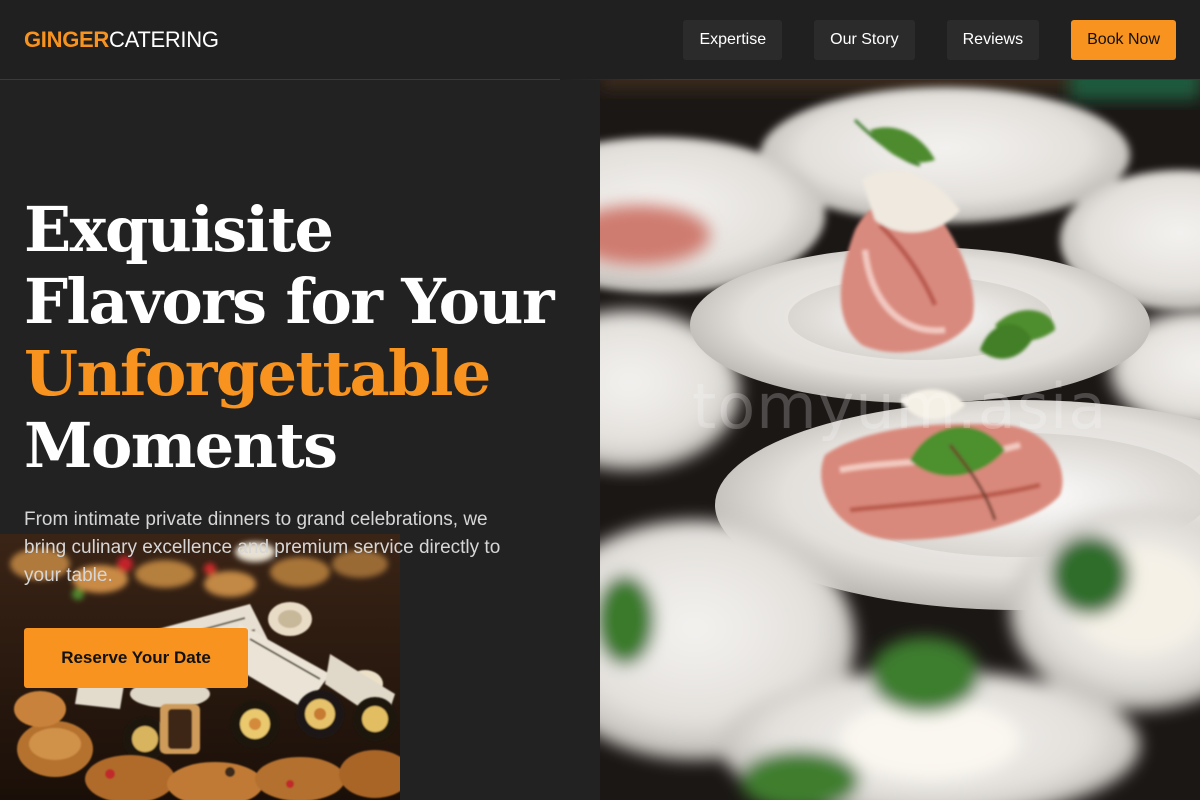 The width and height of the screenshot is (1200, 800). Describe the element at coordinates (66, 39) in the screenshot. I see `logo-accent-text: GINGER` at that location.